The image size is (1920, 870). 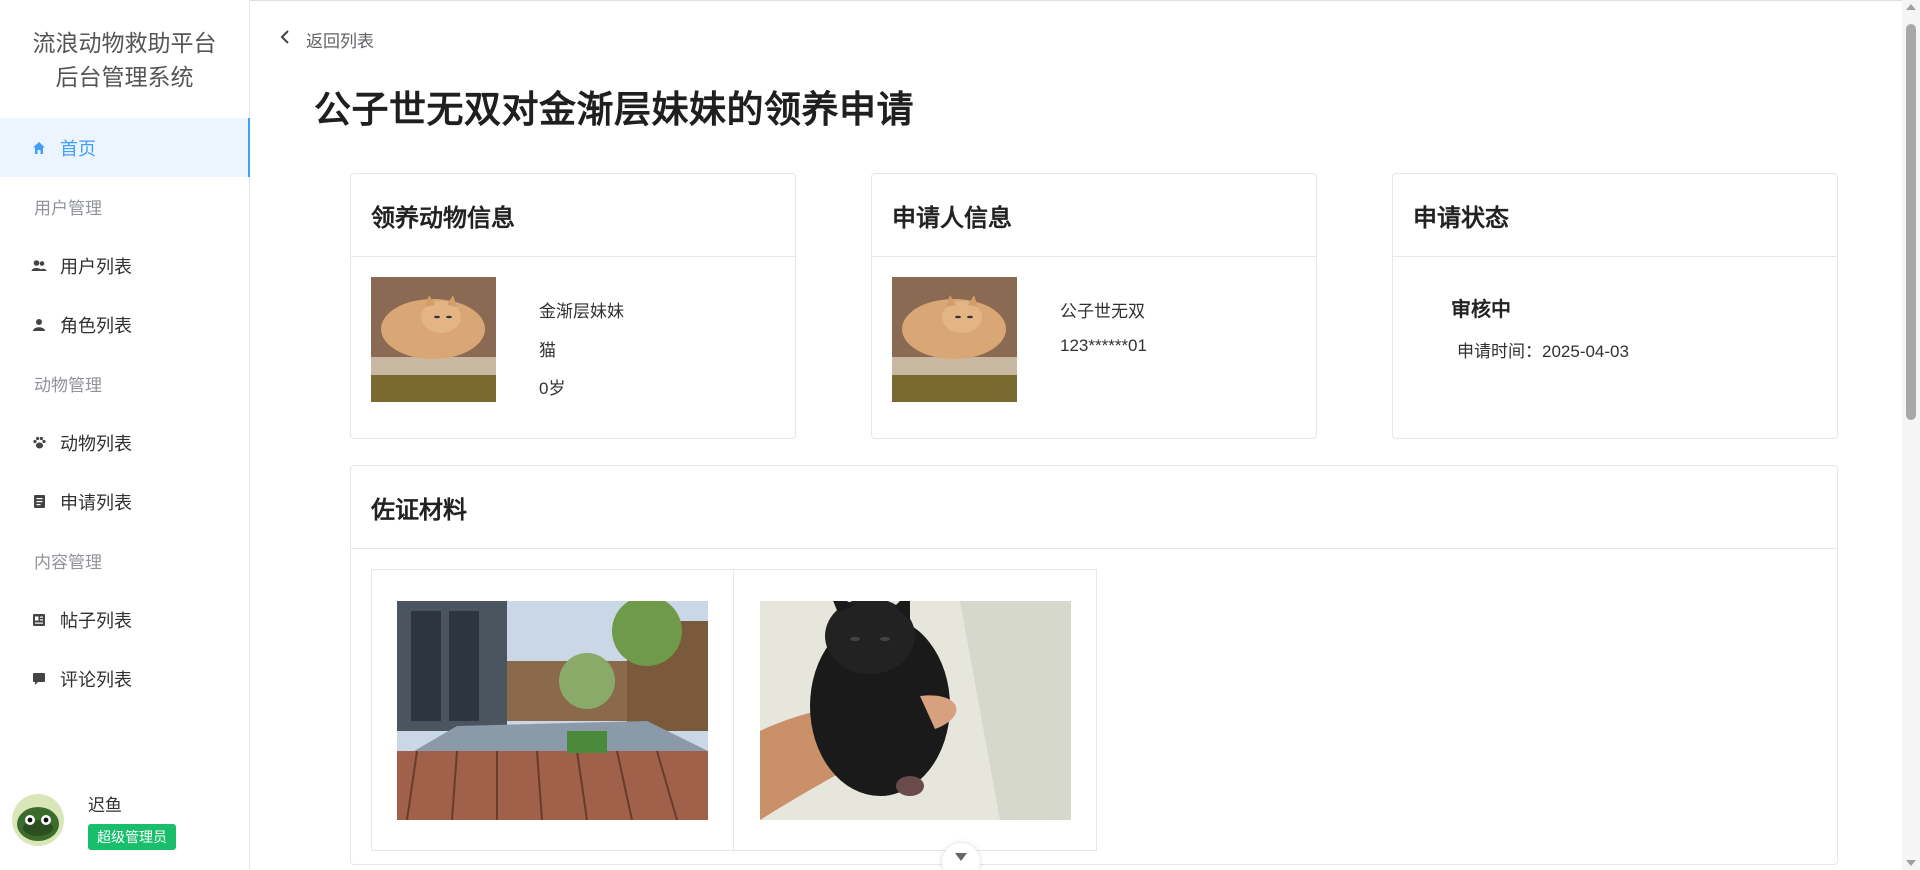 I want to click on person-icon, so click(x=39, y=325).